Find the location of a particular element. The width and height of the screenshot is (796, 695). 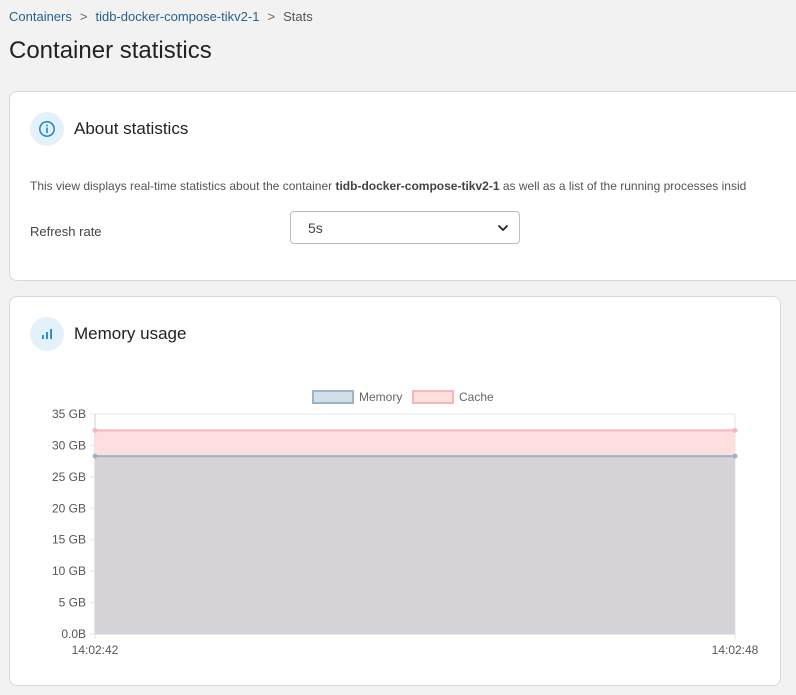

y-tick-label: 30 GB is located at coordinates (69, 445).